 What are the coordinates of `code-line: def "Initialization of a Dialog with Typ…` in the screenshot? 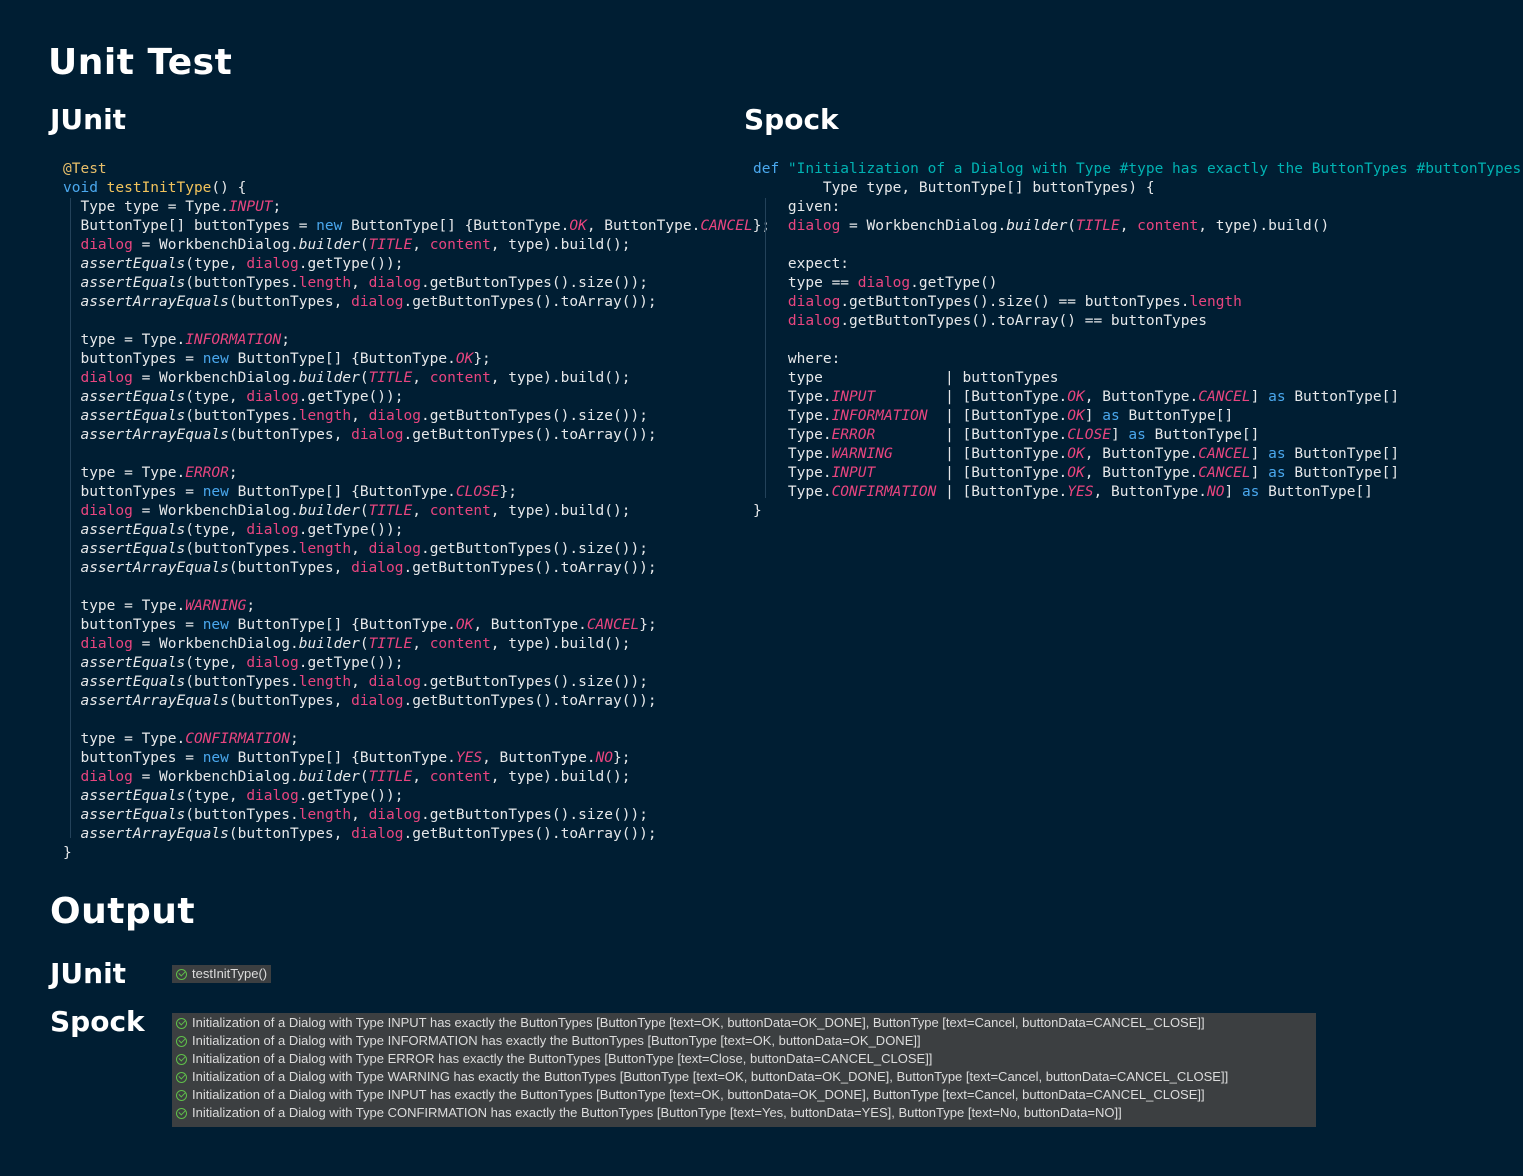 It's located at (1138, 169).